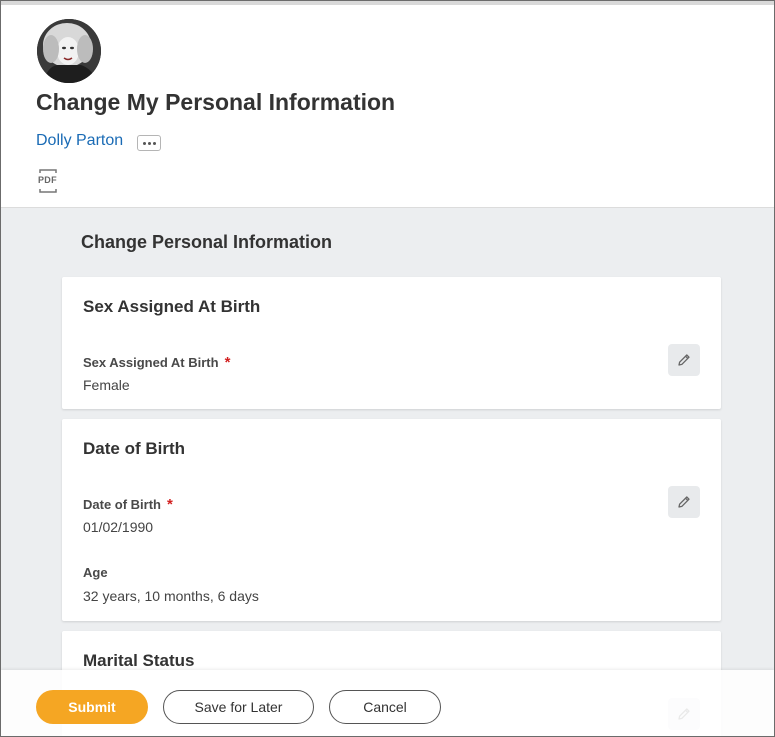 This screenshot has width=775, height=737. What do you see at coordinates (139, 660) in the screenshot?
I see `card-title: Marital Status` at bounding box center [139, 660].